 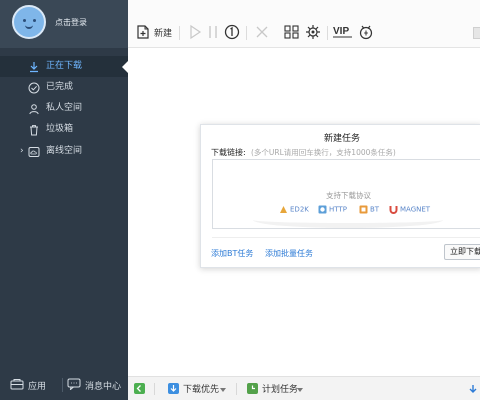 I want to click on scheduled-task-dropdown: 计划任务, so click(x=280, y=388).